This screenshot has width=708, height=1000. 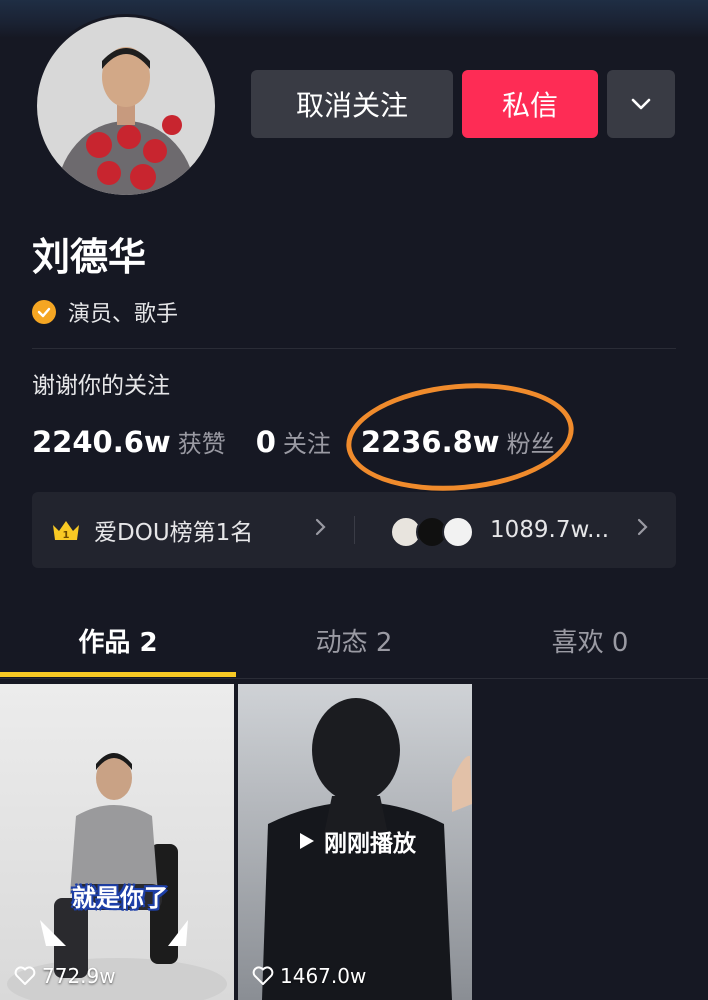 I want to click on video-thumbnail: 就是你了 772.9w, so click(x=117, y=842).